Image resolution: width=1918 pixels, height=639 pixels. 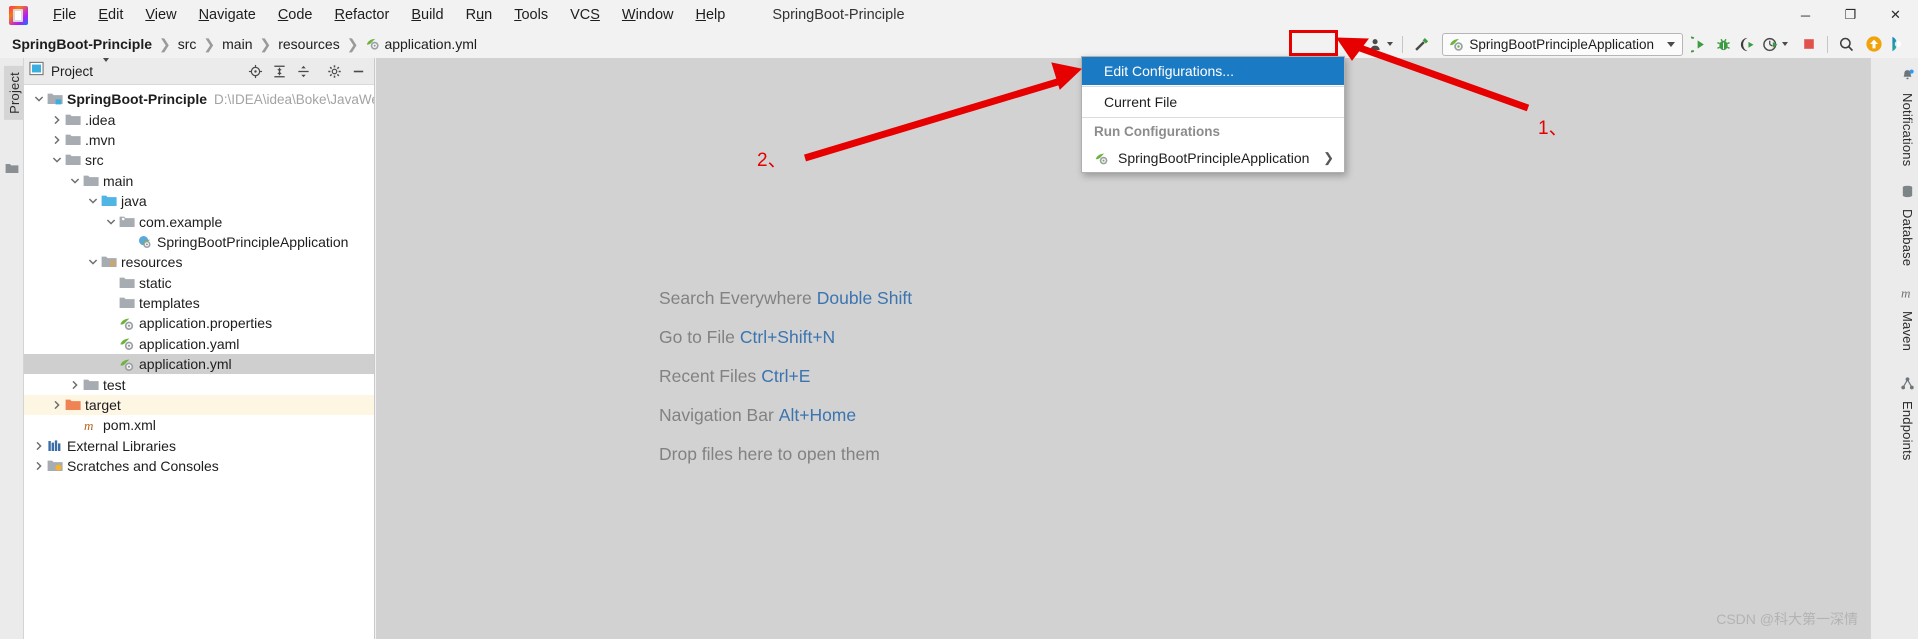 I want to click on tree-node--mvn: .mvn, so click(x=199, y=140).